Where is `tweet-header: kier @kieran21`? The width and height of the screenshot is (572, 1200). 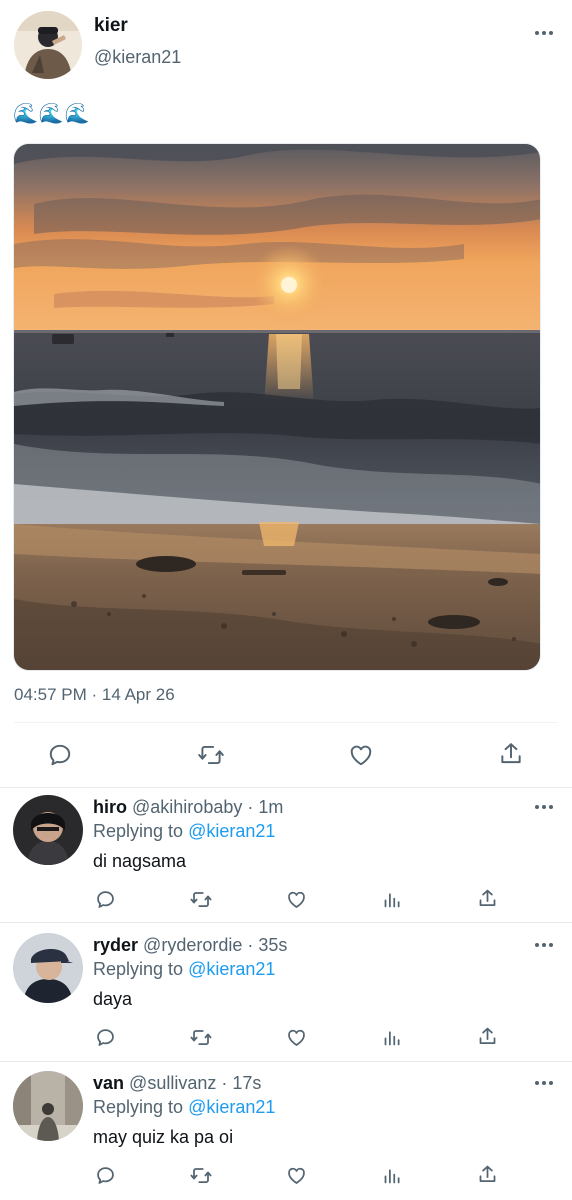 tweet-header: kier @kieran21 is located at coordinates (286, 45).